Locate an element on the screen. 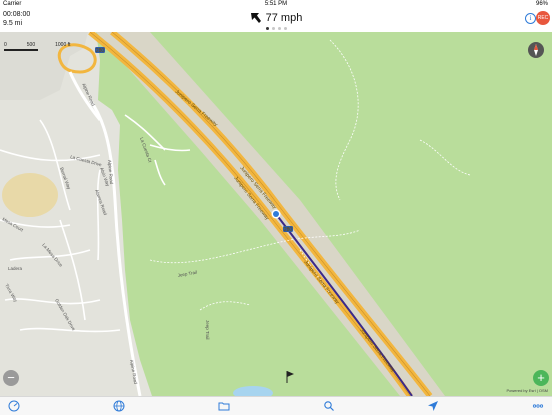 This screenshot has width=552, height=416. current-location-core is located at coordinates (276, 214).